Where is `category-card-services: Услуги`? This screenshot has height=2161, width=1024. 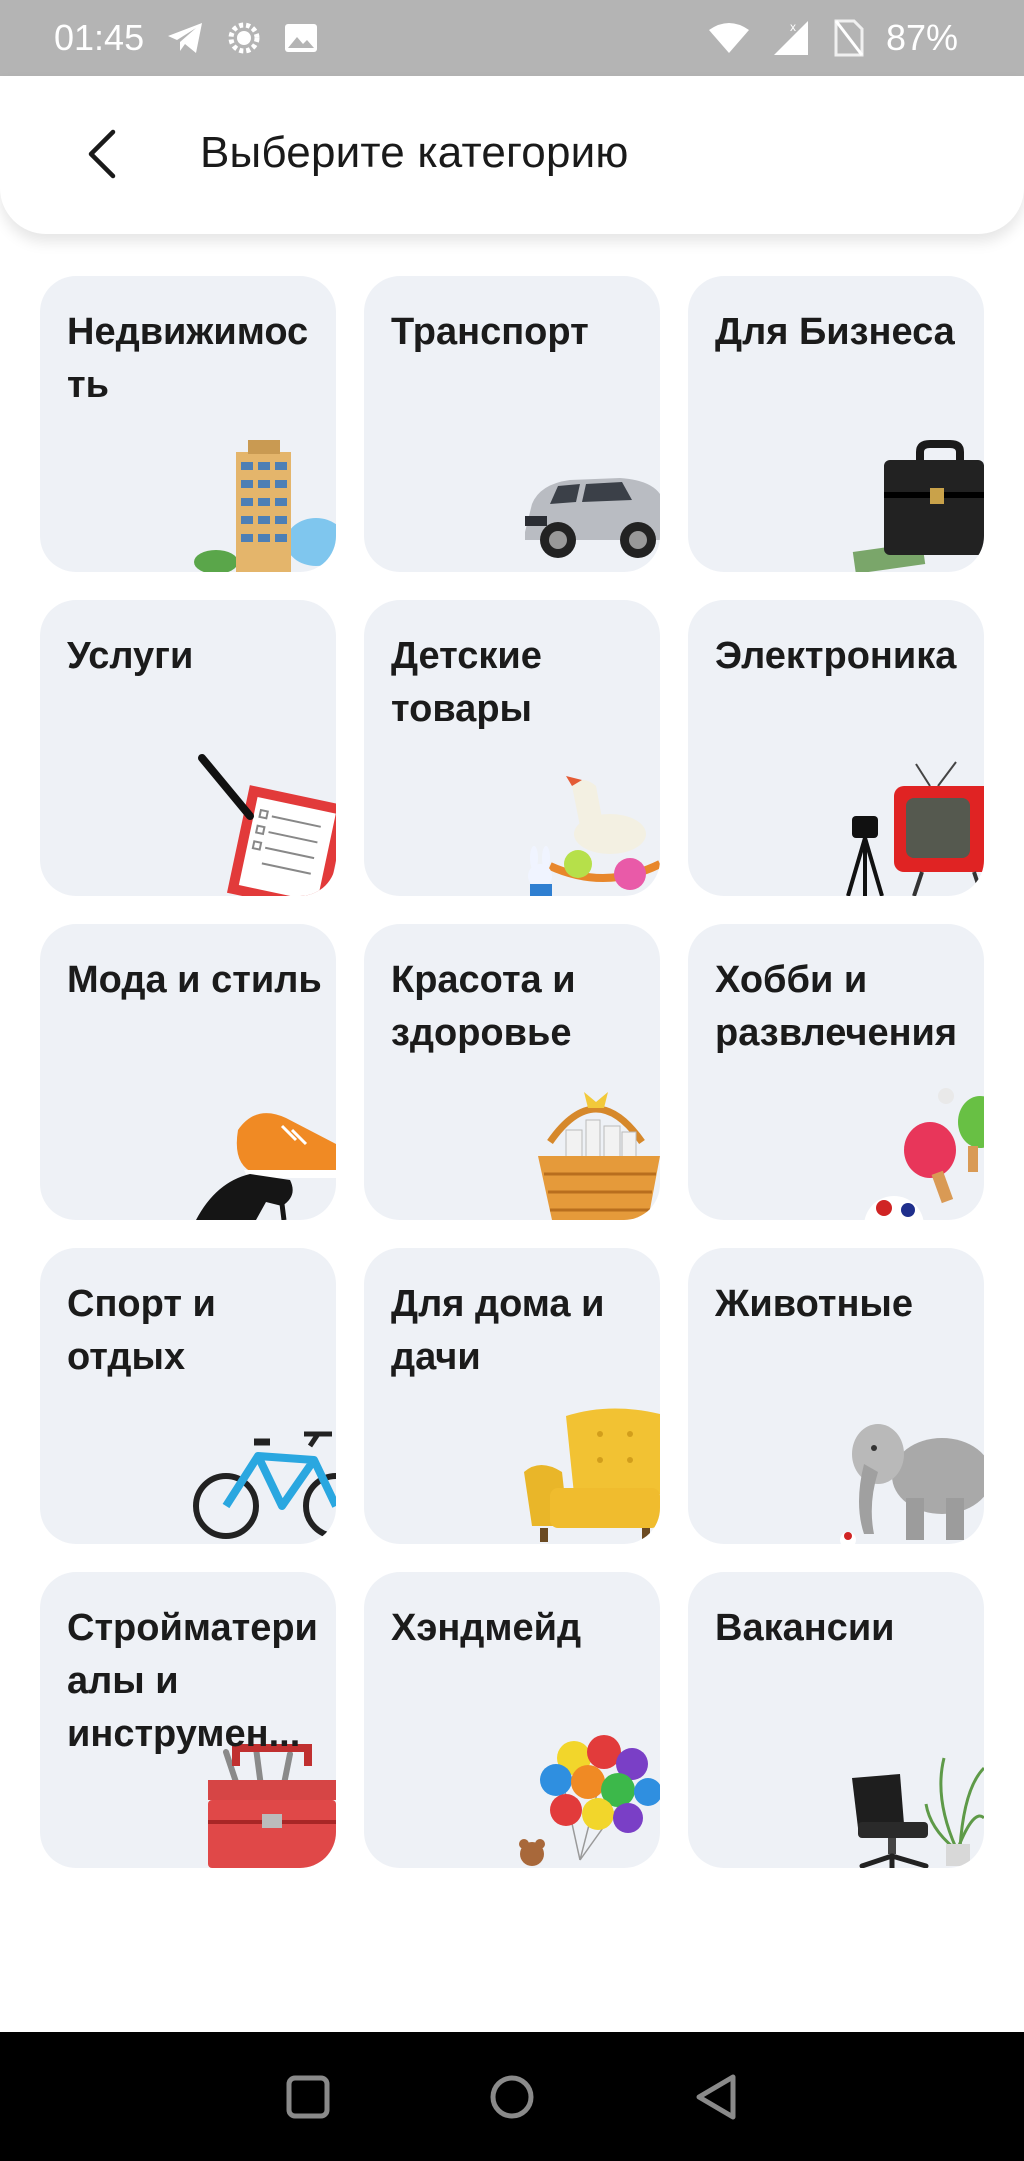 category-card-services: Услуги is located at coordinates (188, 748).